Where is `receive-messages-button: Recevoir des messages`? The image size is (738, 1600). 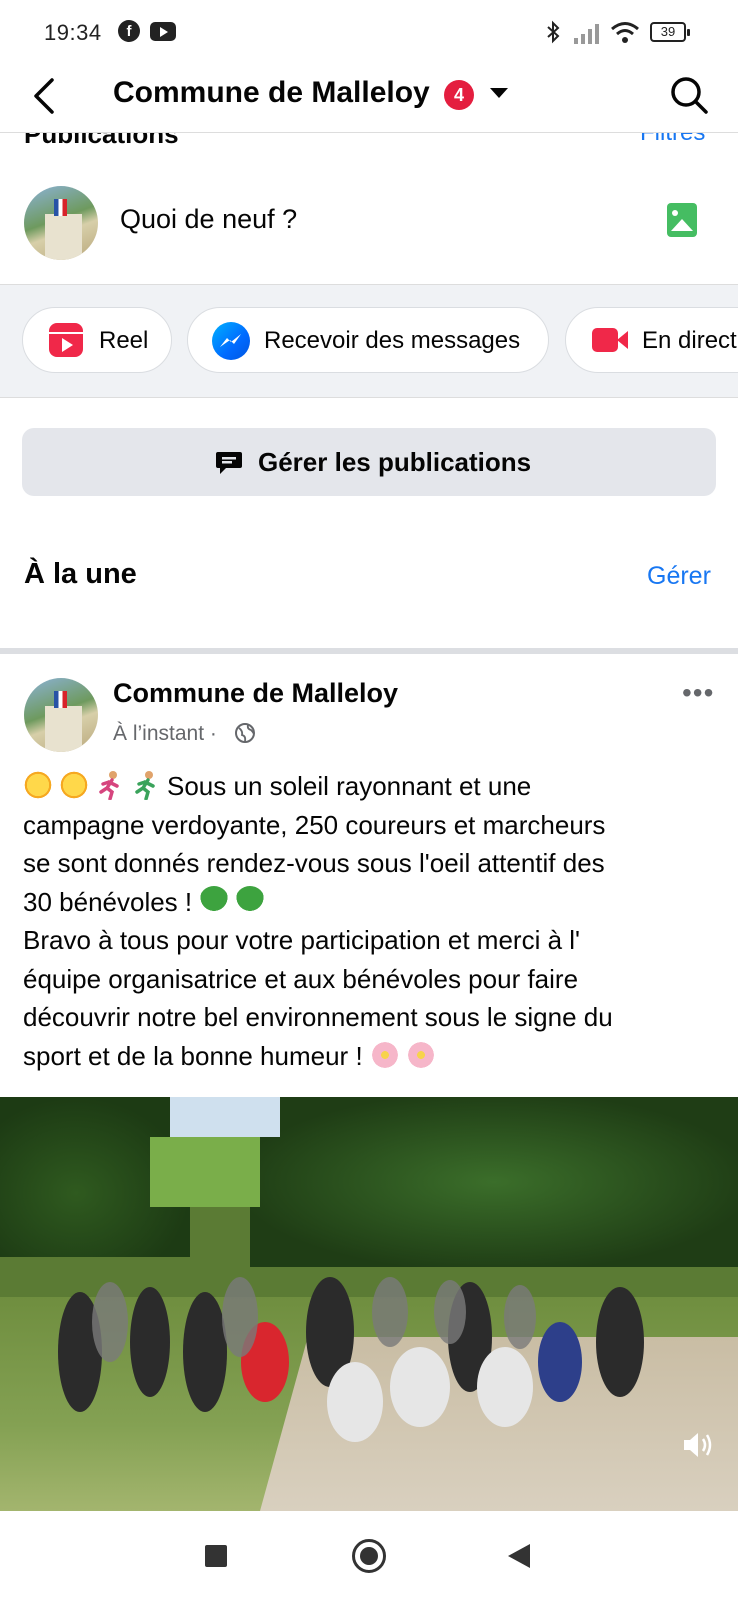 receive-messages-button: Recevoir des messages is located at coordinates (368, 340).